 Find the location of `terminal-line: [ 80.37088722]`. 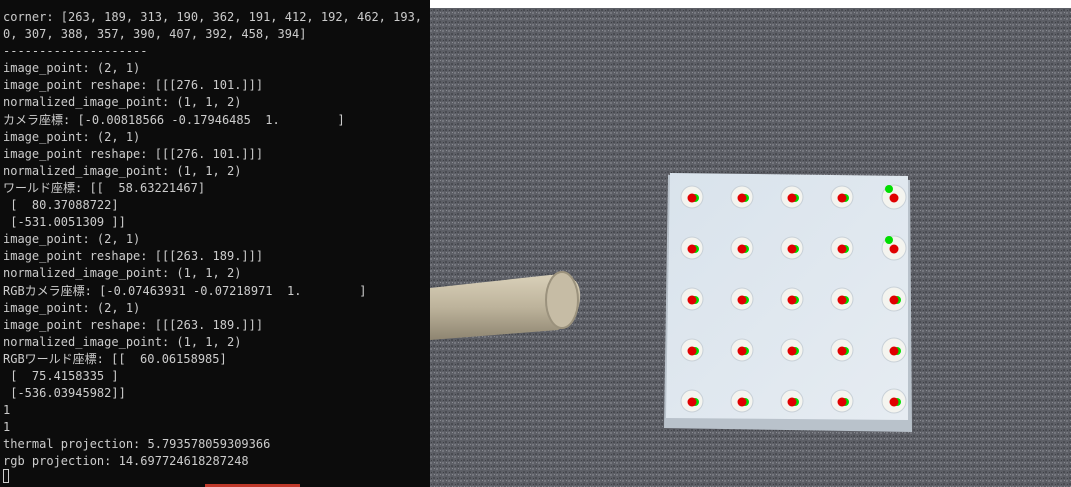

terminal-line: [ 80.37088722] is located at coordinates (61, 205).